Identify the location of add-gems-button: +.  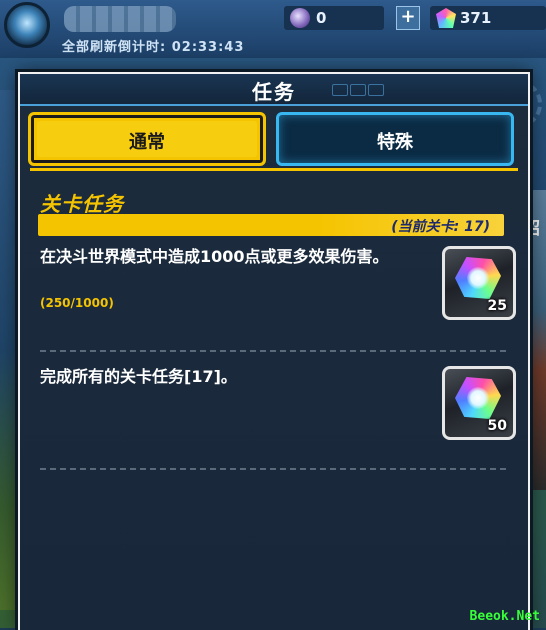
(408, 18).